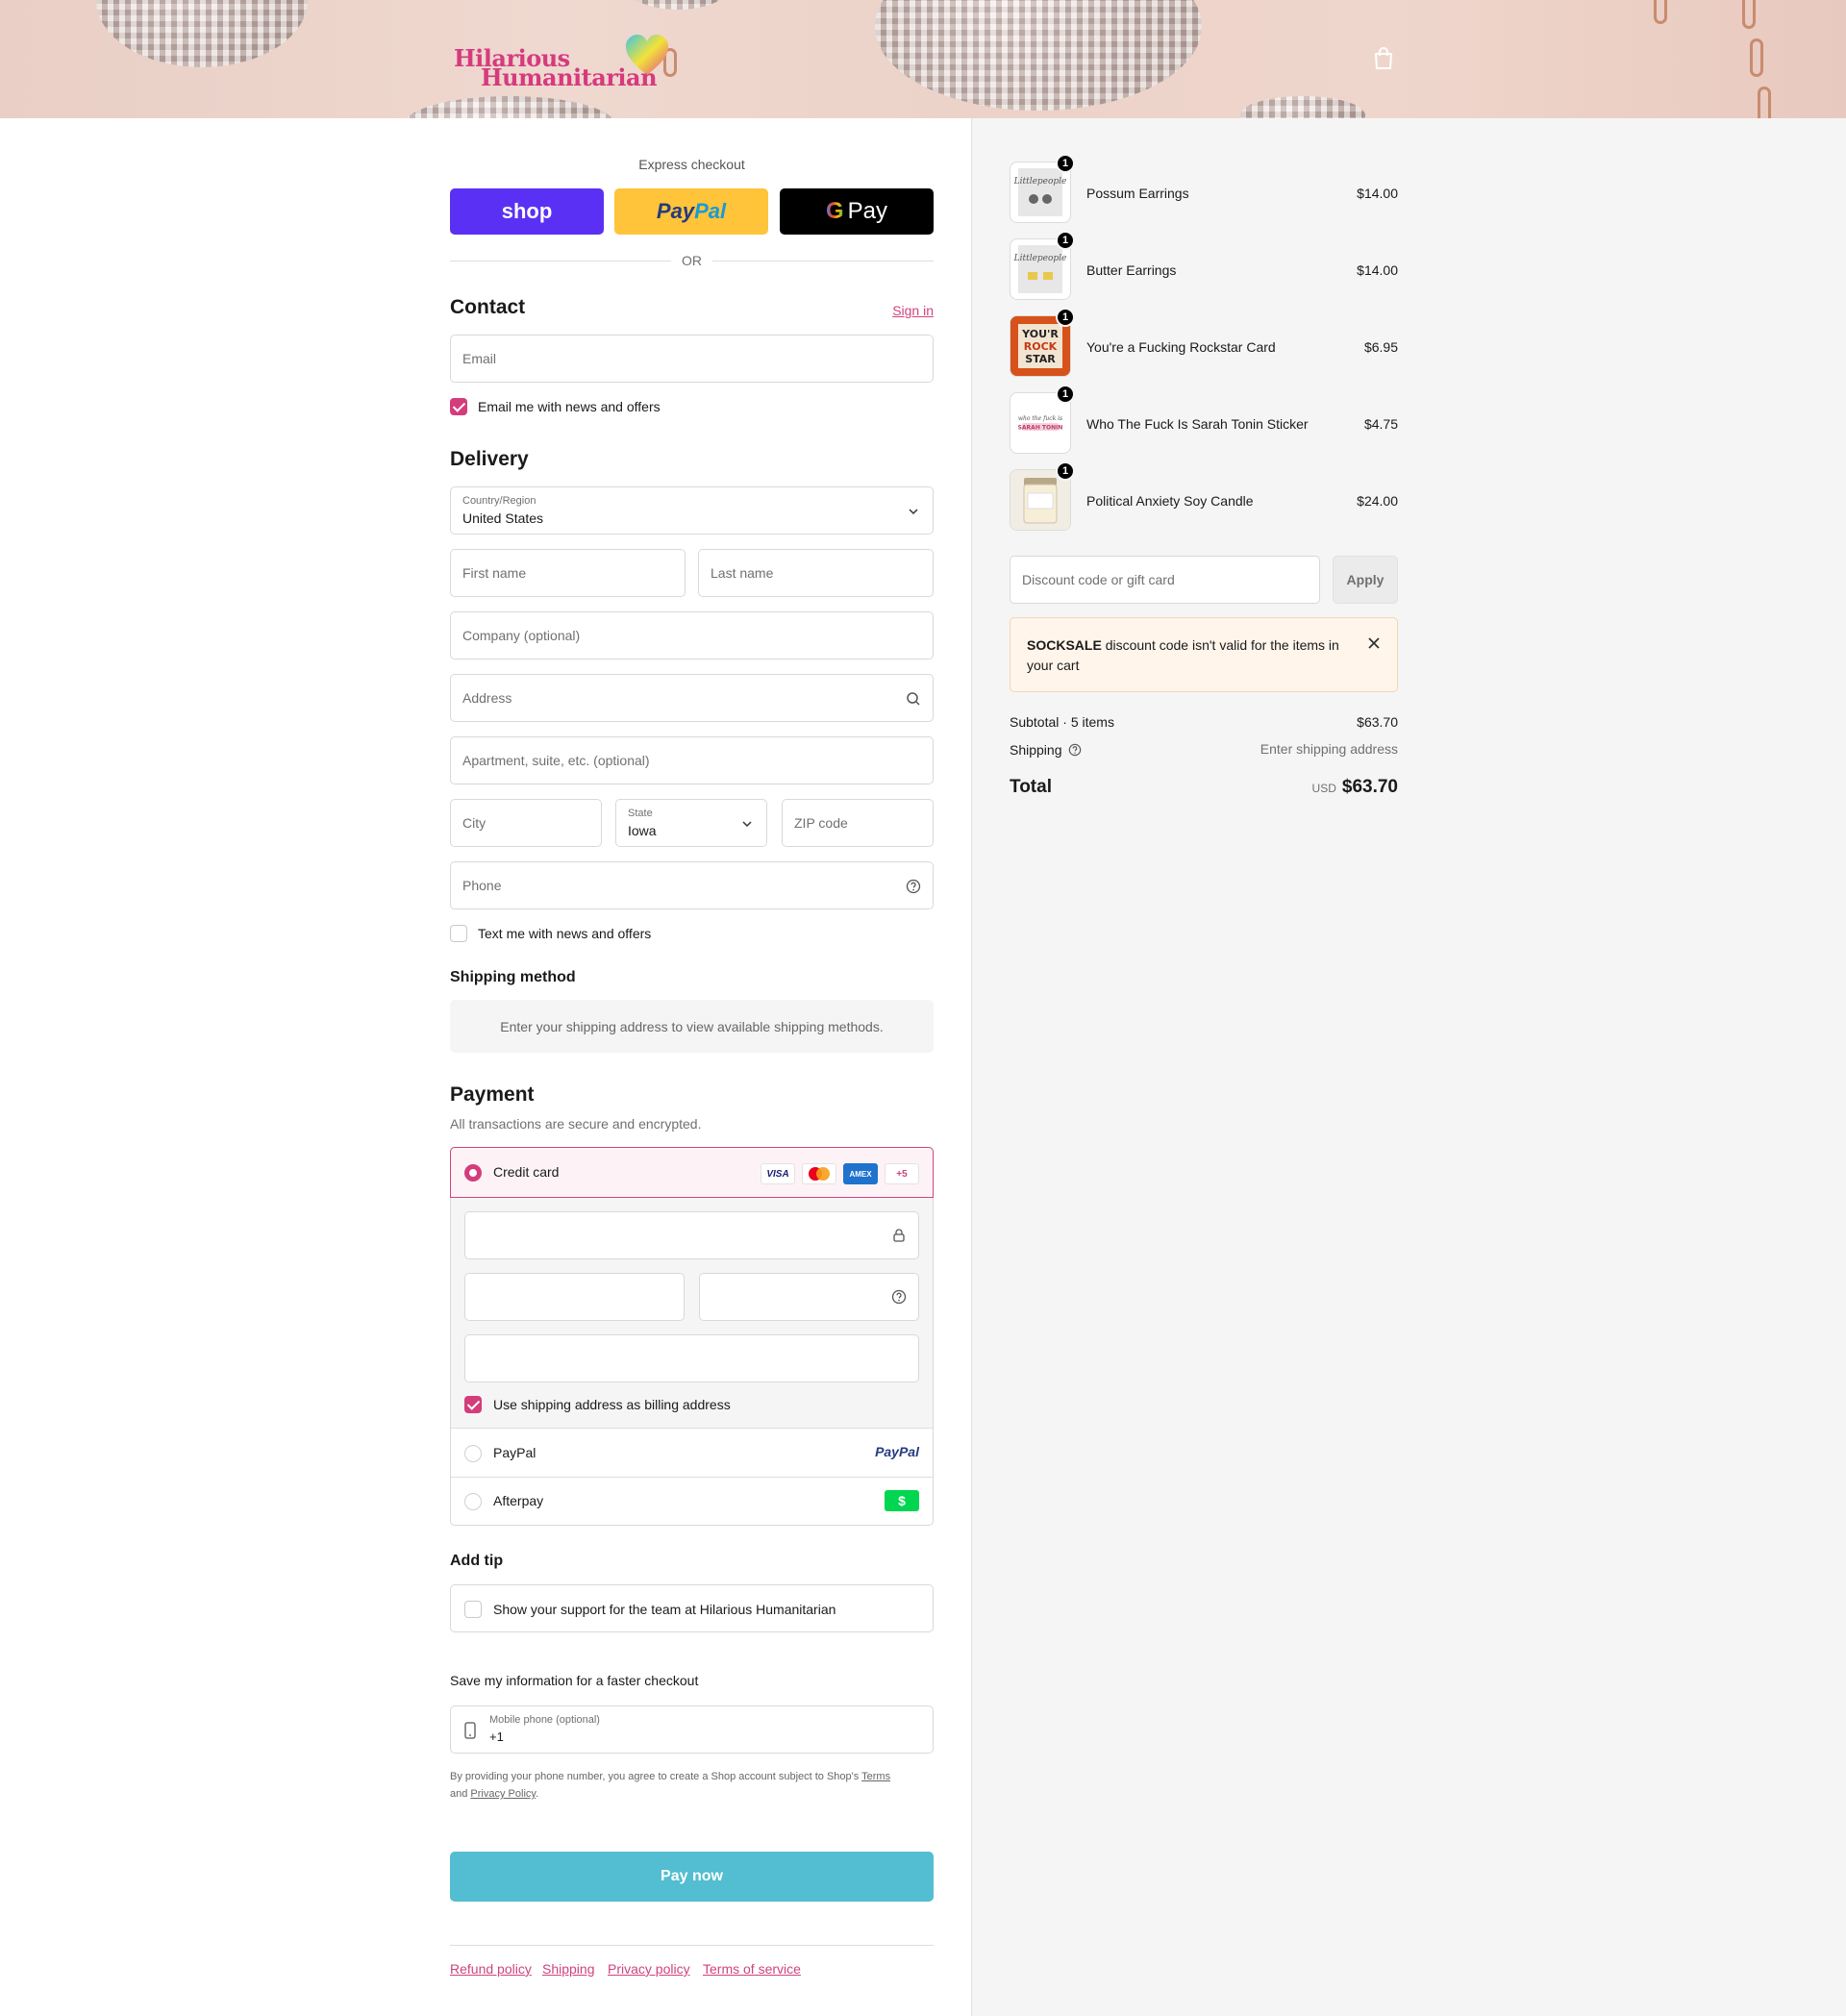 Image resolution: width=1846 pixels, height=2016 pixels. I want to click on country-value: United States, so click(503, 518).